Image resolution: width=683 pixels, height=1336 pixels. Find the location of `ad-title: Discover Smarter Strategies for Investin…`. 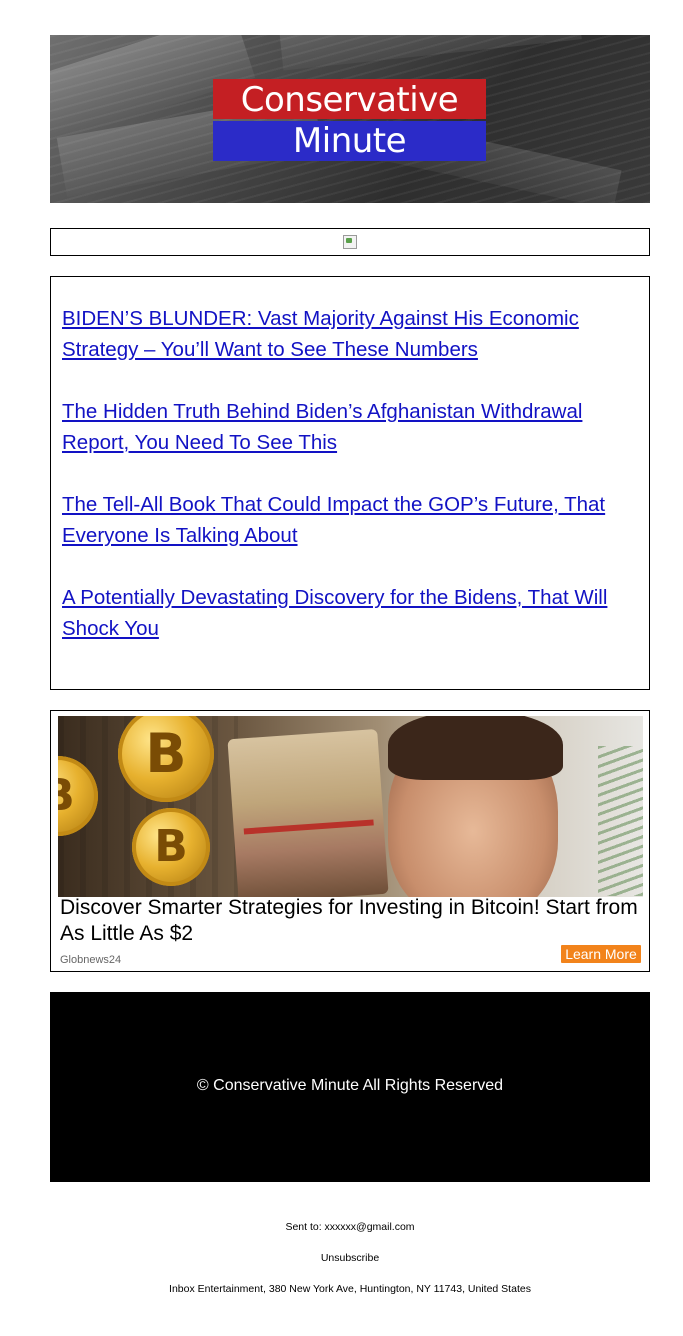

ad-title: Discover Smarter Strategies for Investin… is located at coordinates (350, 921).